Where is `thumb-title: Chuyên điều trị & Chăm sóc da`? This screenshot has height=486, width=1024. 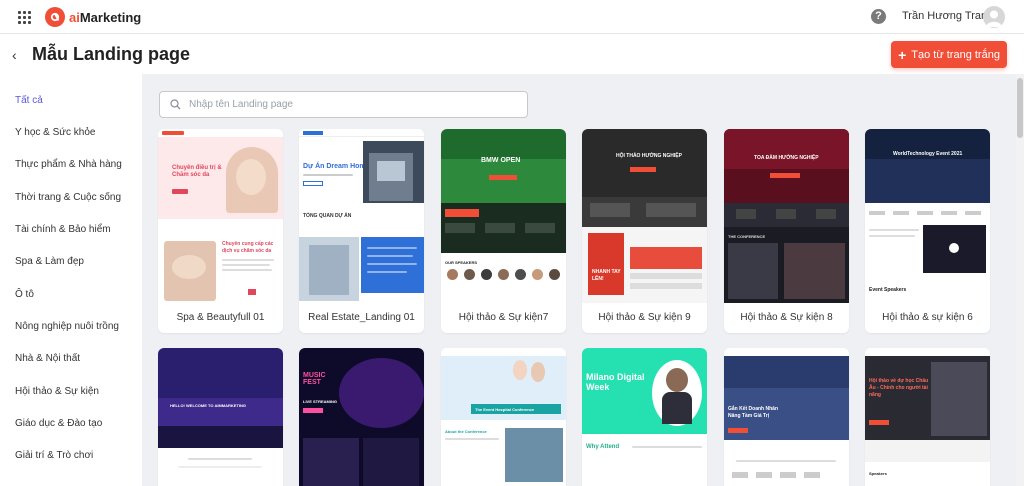
thumb-title: Chuyên điều trị & Chăm sóc da is located at coordinates (197, 171).